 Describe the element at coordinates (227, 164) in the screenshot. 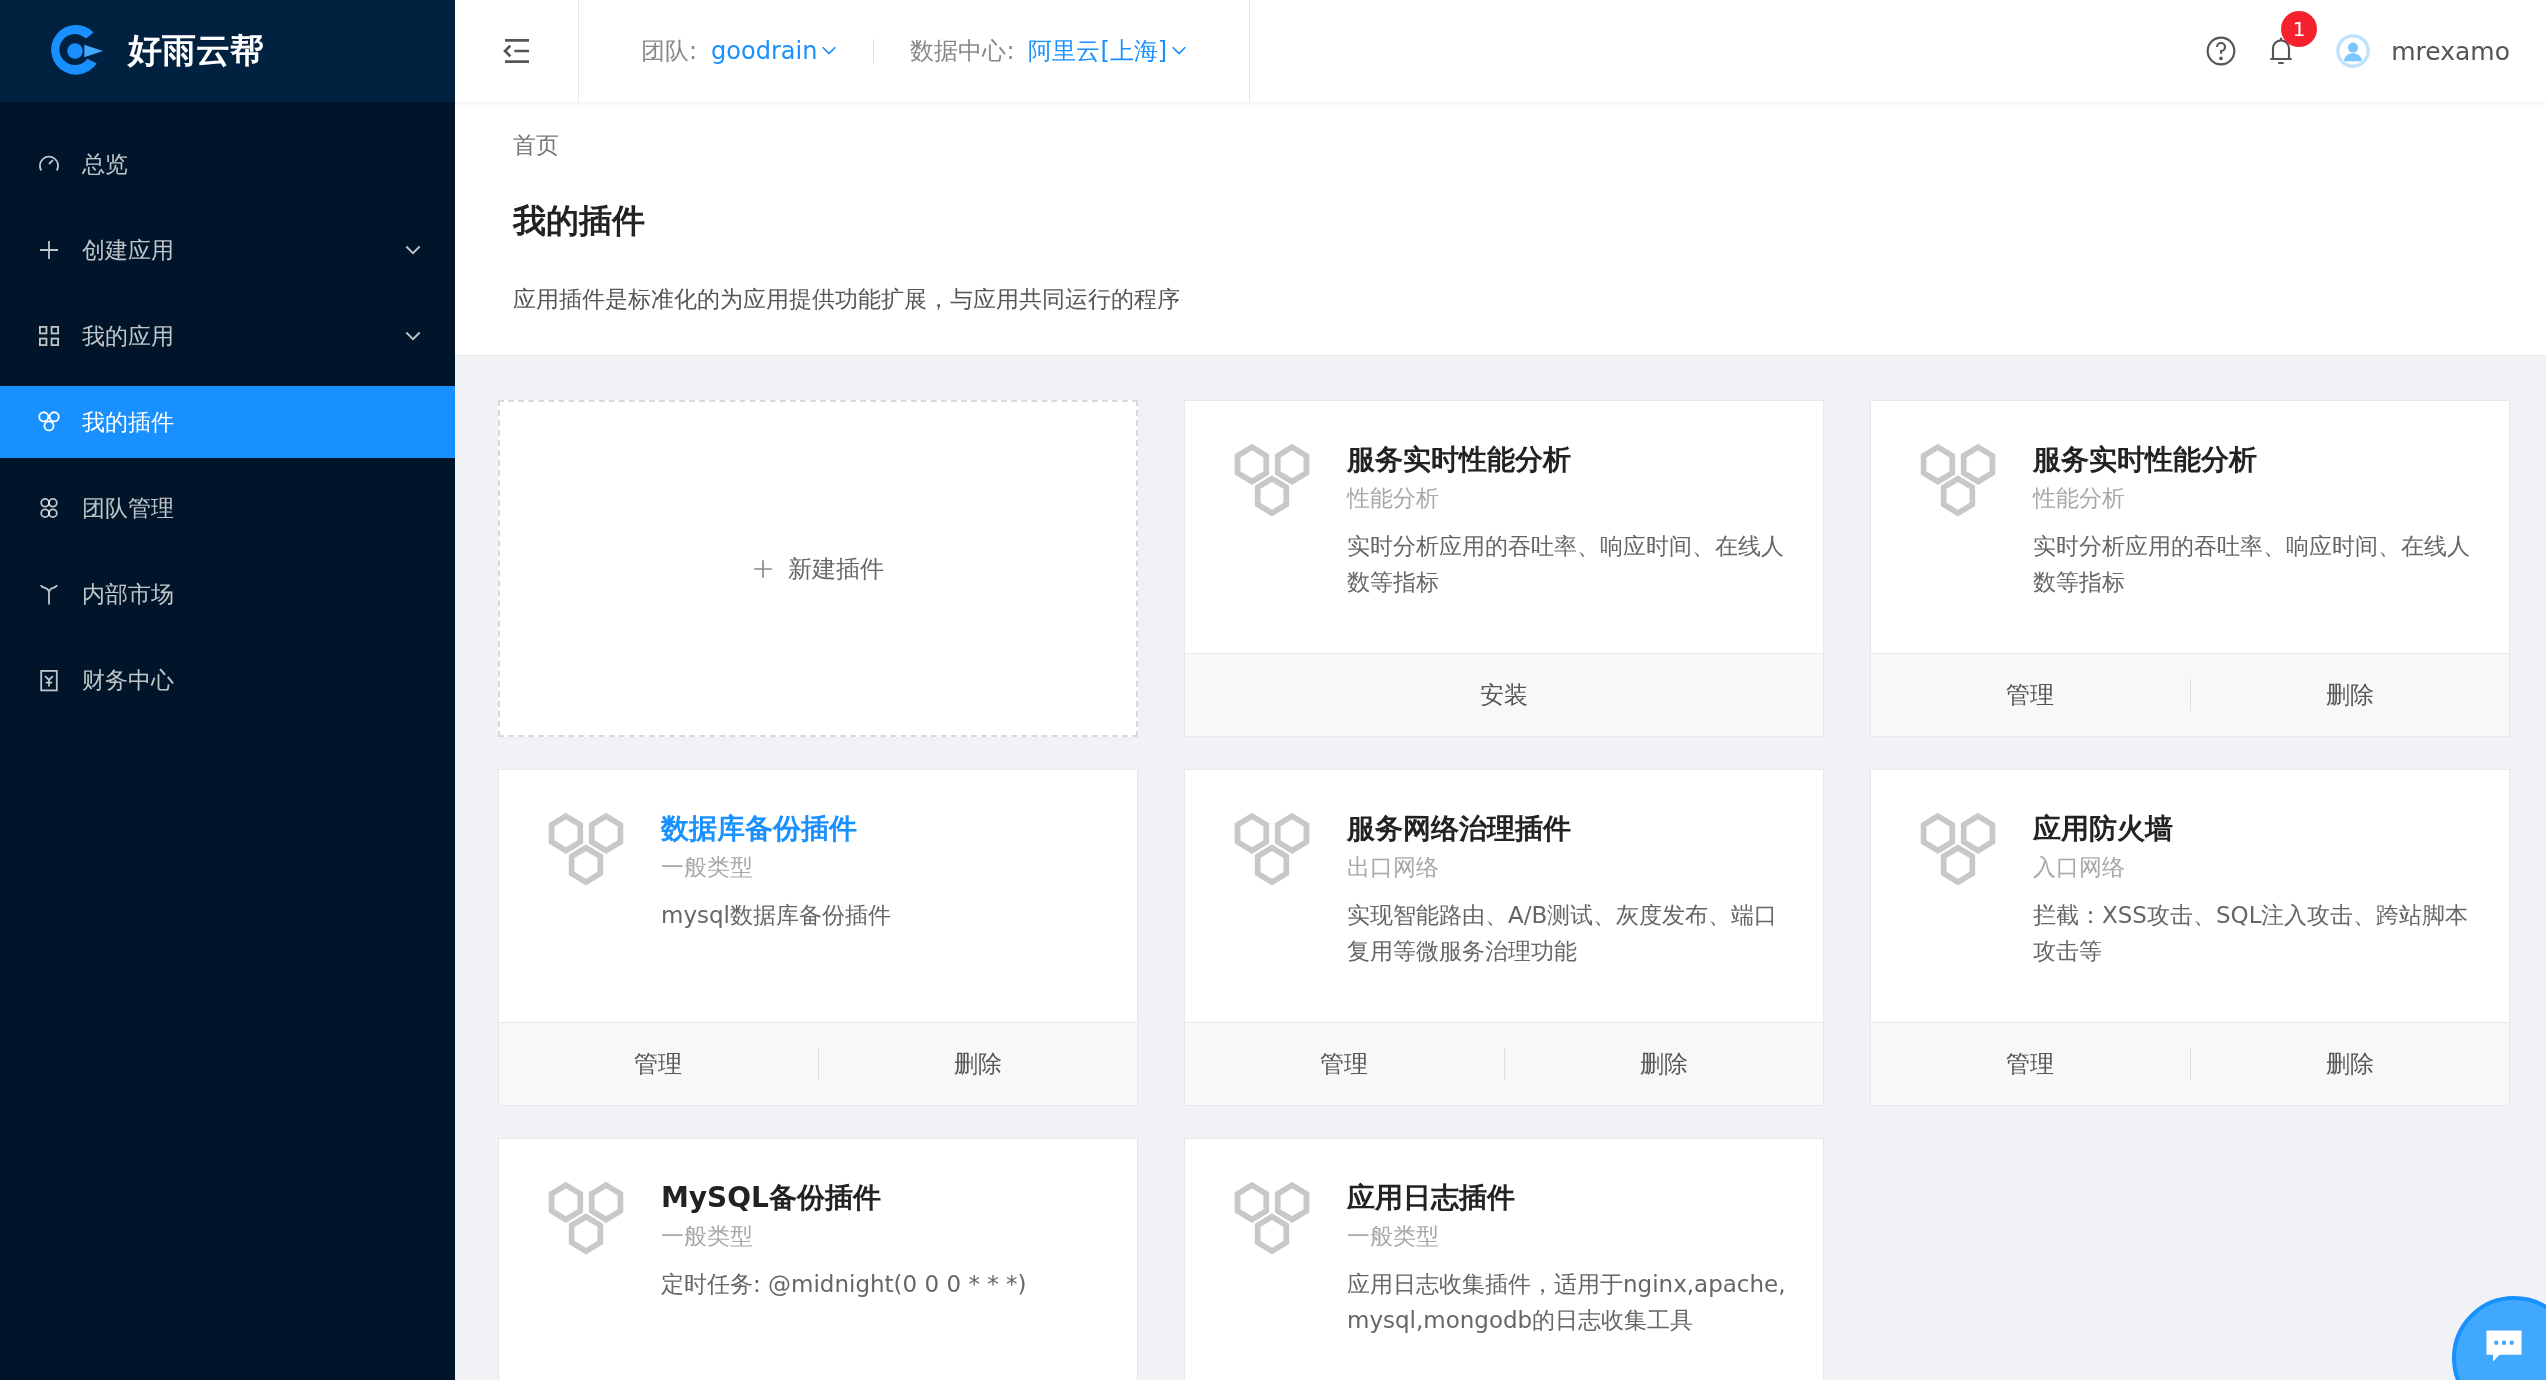

I see `menu-item: 总览` at that location.